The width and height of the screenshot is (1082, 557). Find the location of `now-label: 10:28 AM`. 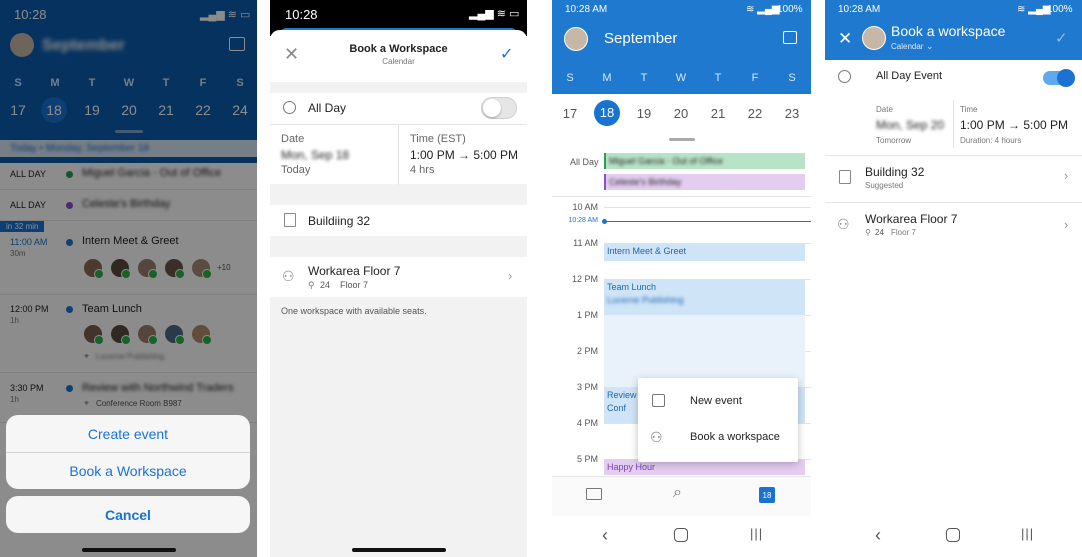

now-label: 10:28 AM is located at coordinates (583, 220).